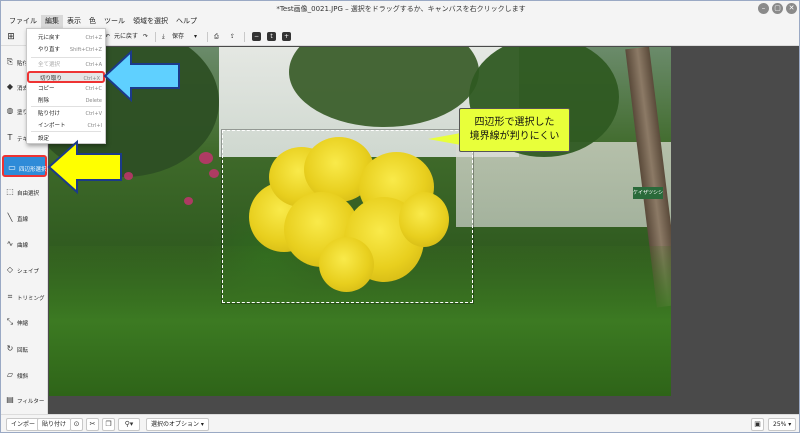  What do you see at coordinates (286, 36) in the screenshot?
I see `plus-icon: +` at bounding box center [286, 36].